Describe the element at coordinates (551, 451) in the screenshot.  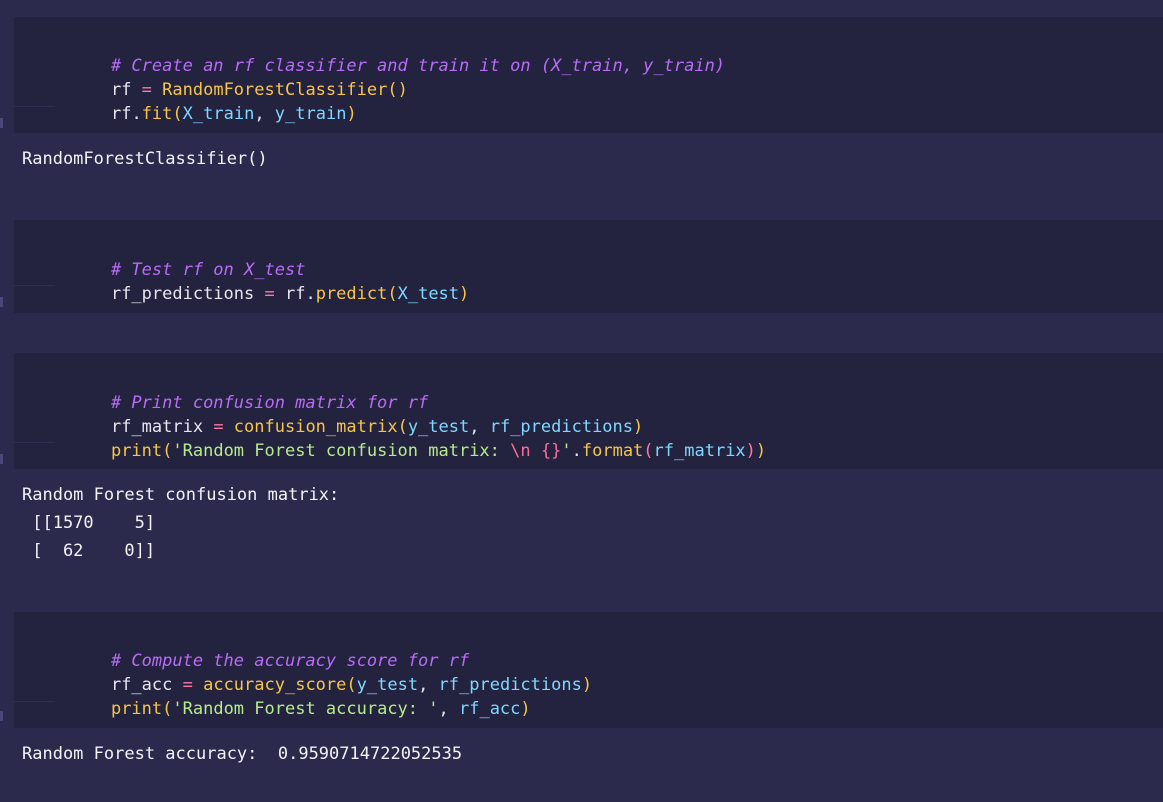
I see `code-format-braces: {}` at that location.